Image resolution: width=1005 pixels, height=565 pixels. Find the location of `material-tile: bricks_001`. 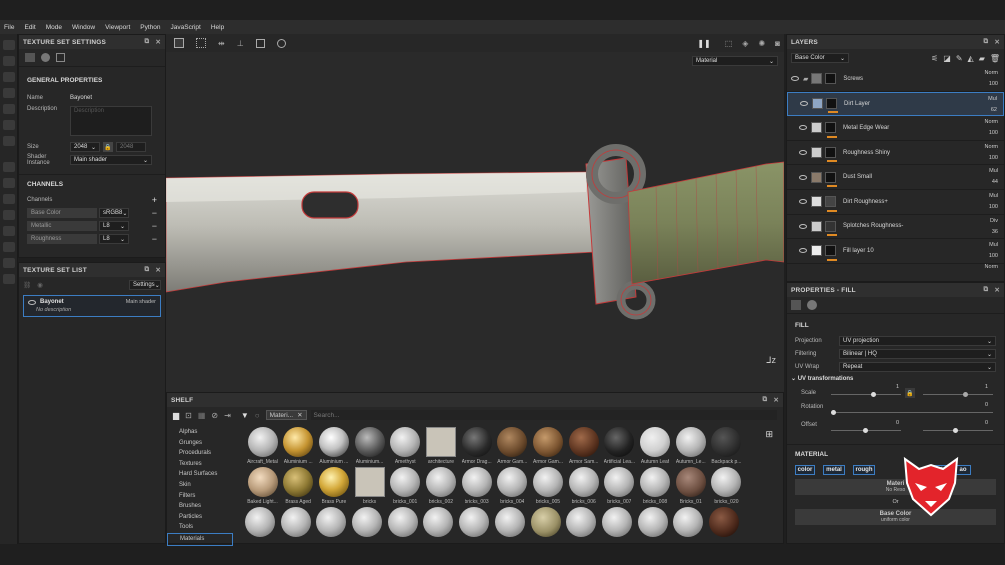

material-tile: bricks_001 is located at coordinates (405, 486).